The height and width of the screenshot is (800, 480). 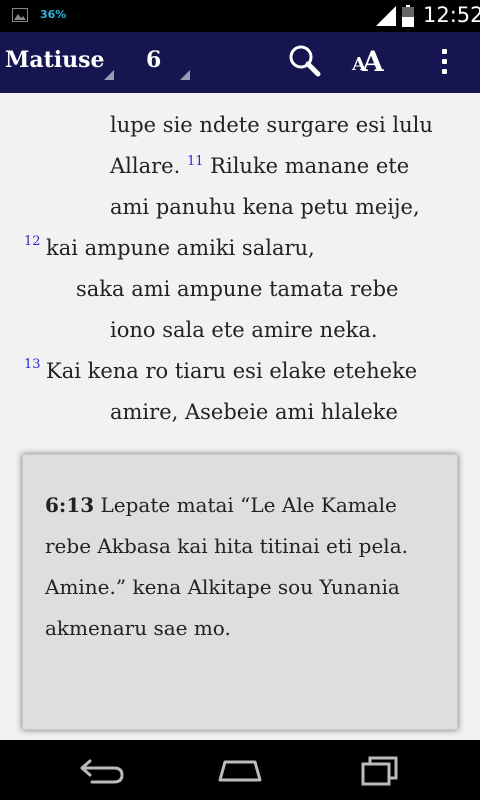 I want to click on verse-number: 12, so click(x=32, y=241).